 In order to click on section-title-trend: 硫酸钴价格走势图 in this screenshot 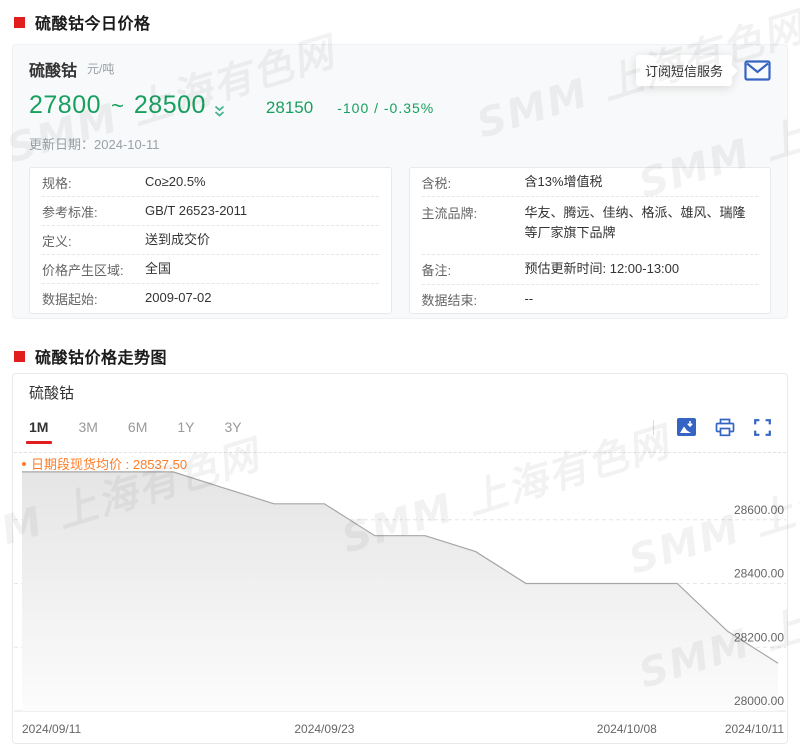, I will do `click(400, 343)`.